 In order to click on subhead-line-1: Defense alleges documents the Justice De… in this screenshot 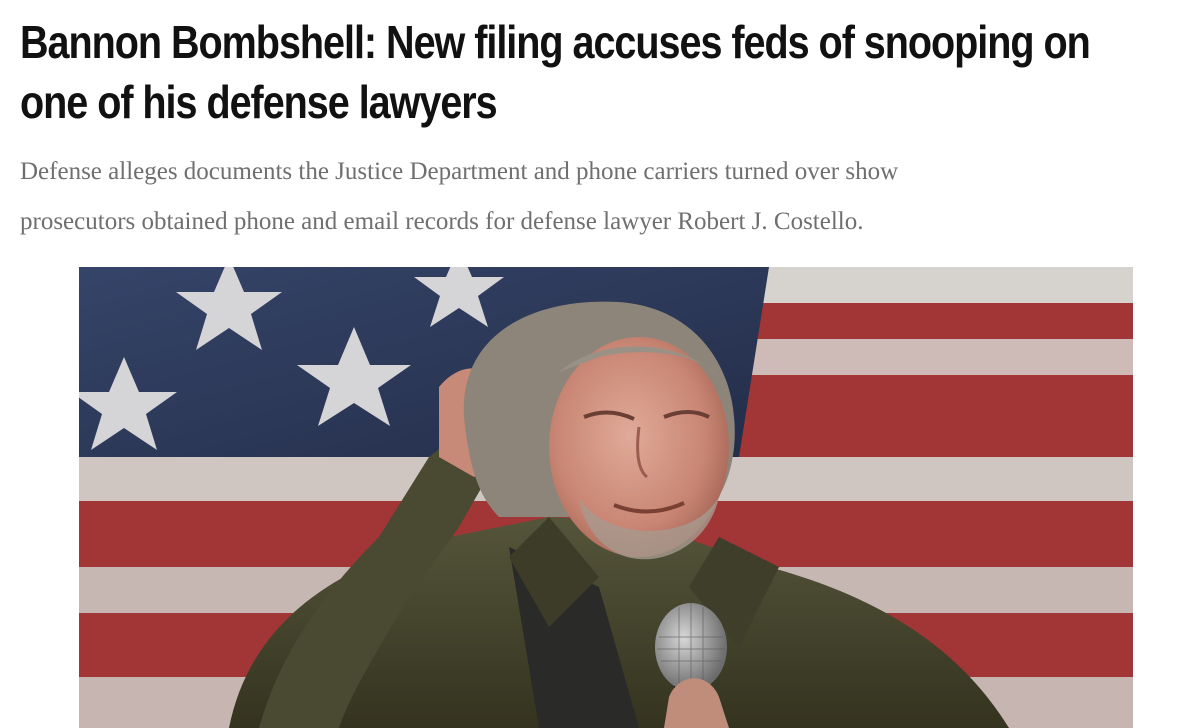, I will do `click(459, 171)`.